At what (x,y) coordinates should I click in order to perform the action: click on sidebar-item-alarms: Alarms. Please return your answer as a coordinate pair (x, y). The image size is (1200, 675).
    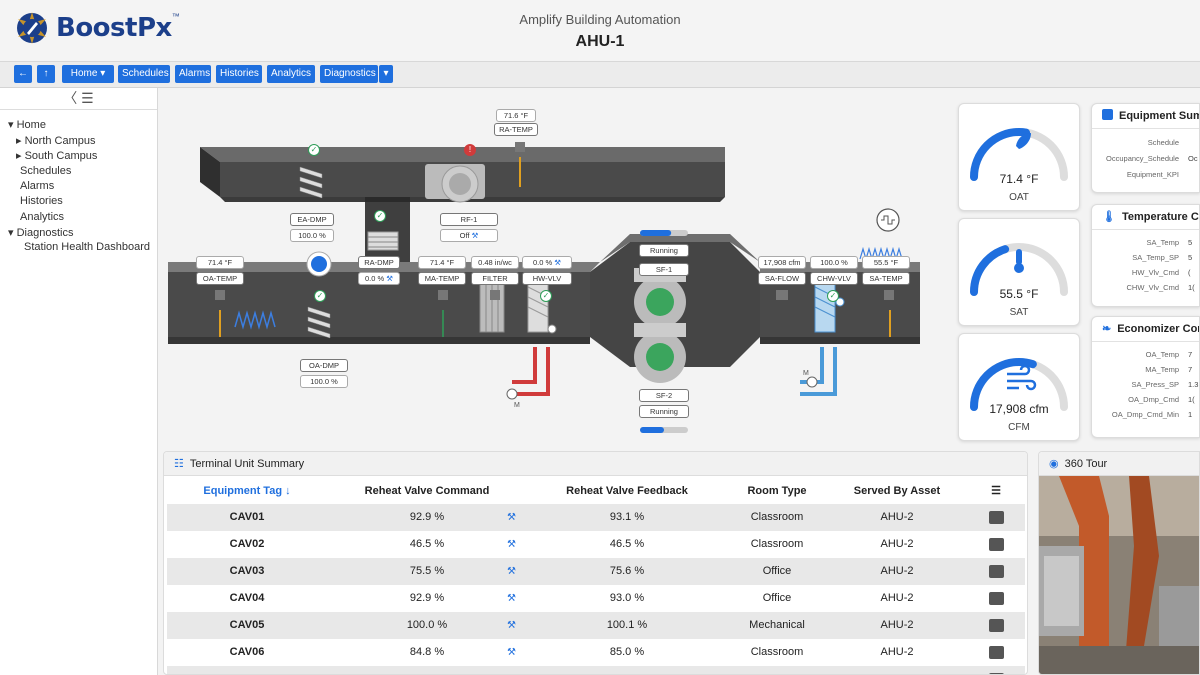
    Looking at the image, I should click on (37, 186).